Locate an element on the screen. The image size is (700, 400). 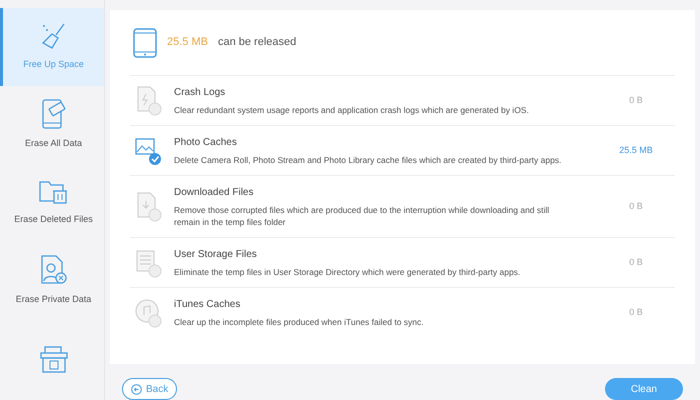
phone-eraser-icon is located at coordinates (53, 114).